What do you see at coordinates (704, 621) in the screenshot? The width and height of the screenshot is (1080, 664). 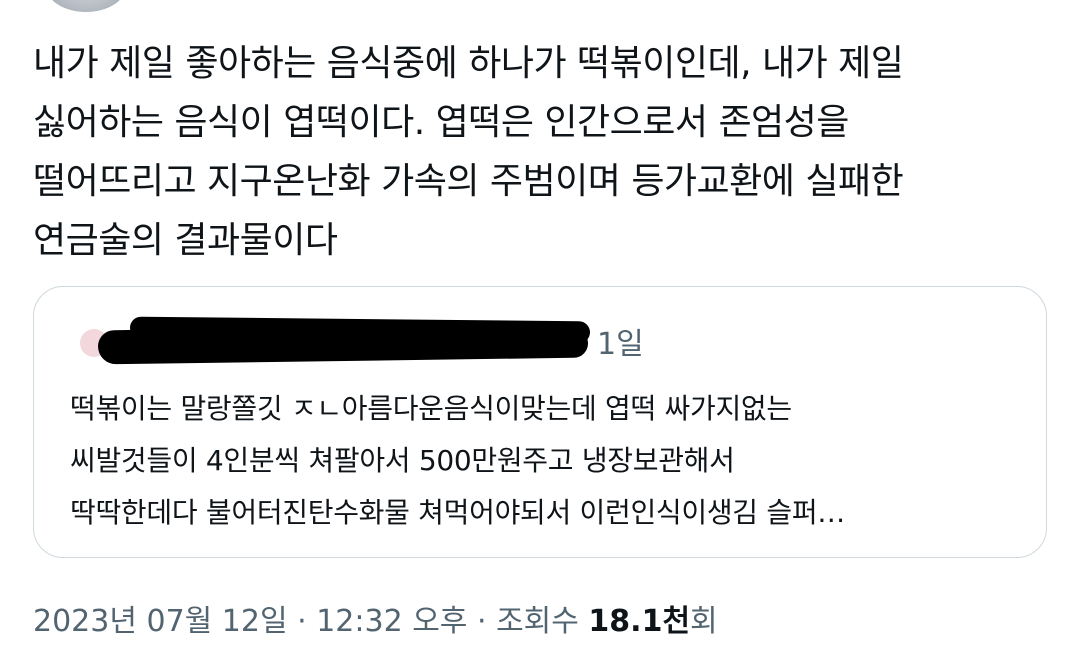 I see `views-suffix: 회` at bounding box center [704, 621].